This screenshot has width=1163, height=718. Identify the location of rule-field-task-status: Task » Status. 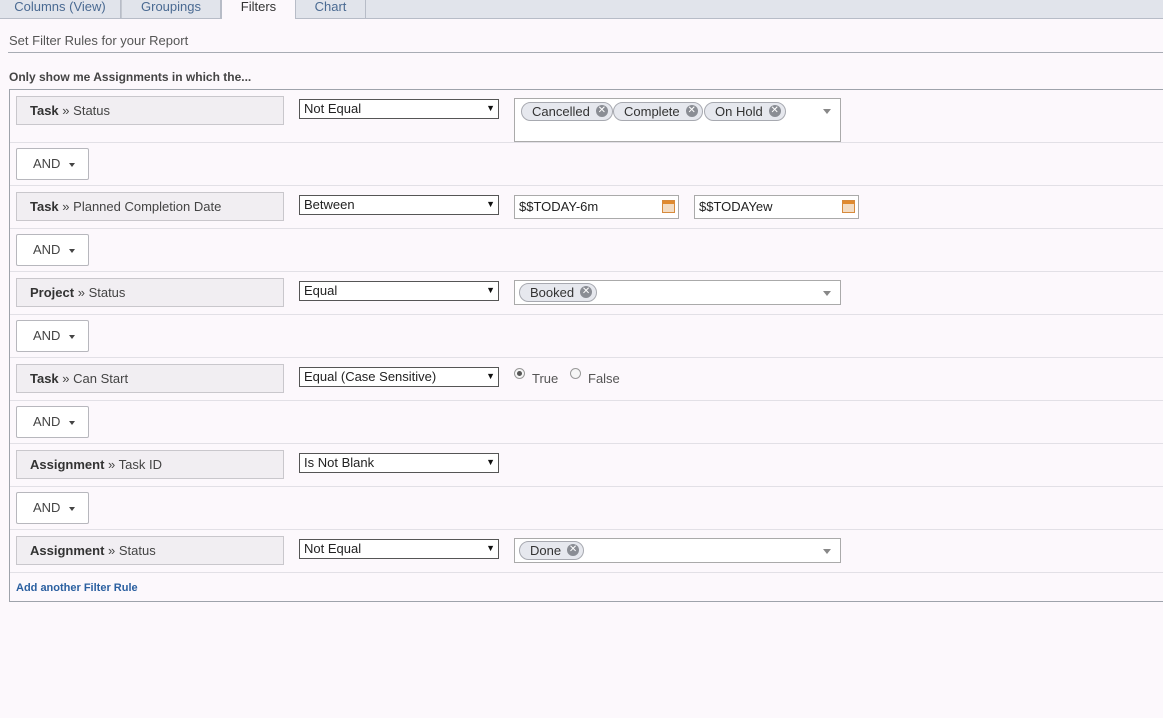
(150, 110).